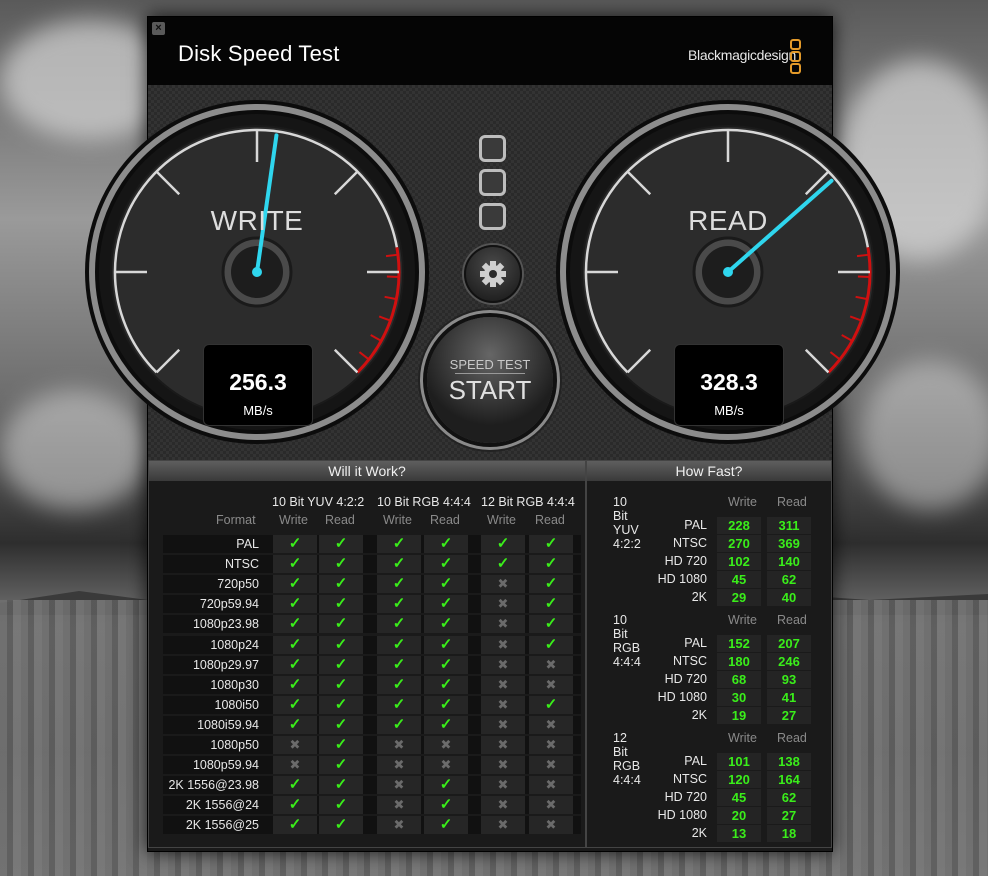 Image resolution: width=988 pixels, height=876 pixels. What do you see at coordinates (234, 745) in the screenshot?
I see `format-label: 1080p50` at bounding box center [234, 745].